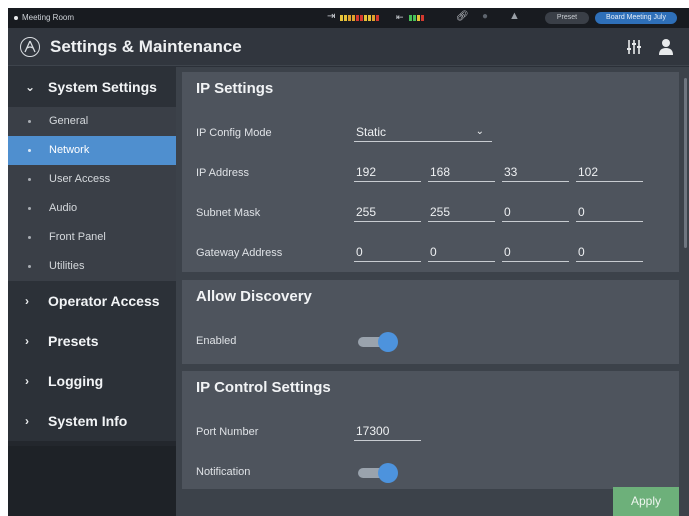 This screenshot has height=516, width=689. Describe the element at coordinates (609, 253) in the screenshot. I see `gateway-octet-4: 0` at that location.